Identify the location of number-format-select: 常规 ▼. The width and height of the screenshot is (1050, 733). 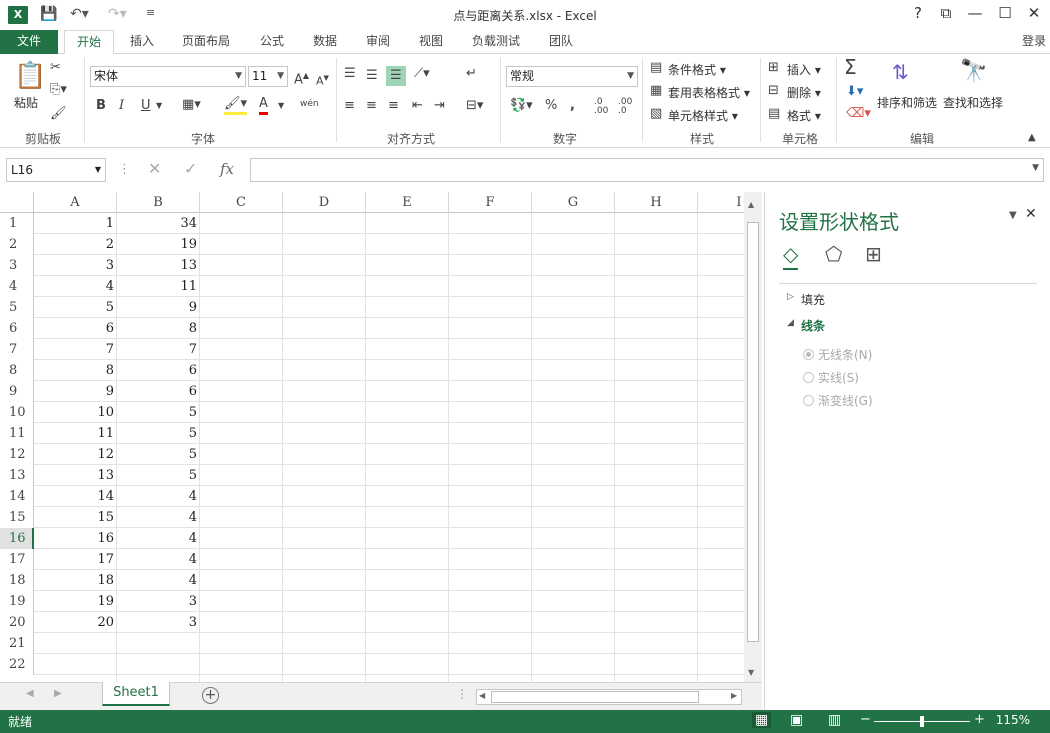
(572, 76).